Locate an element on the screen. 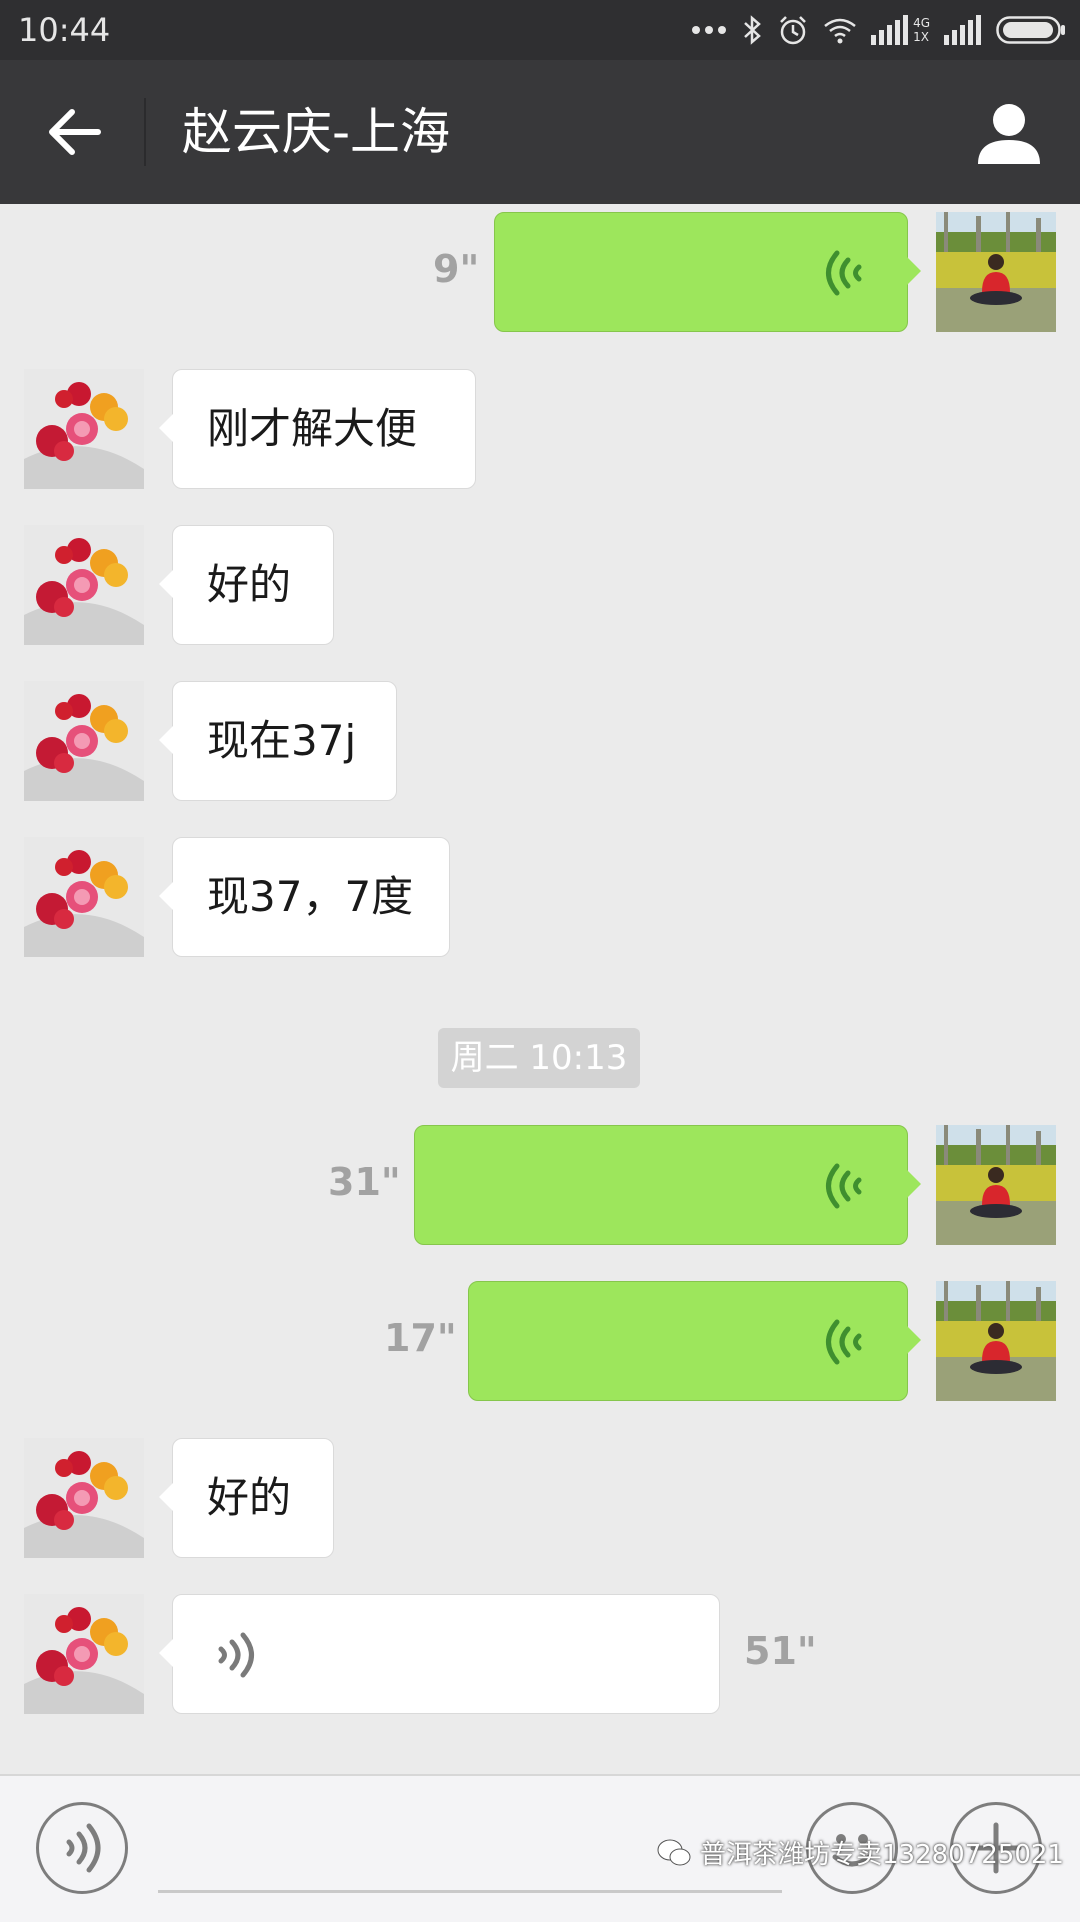 The image size is (1080, 1922). alarm-icon is located at coordinates (793, 30).